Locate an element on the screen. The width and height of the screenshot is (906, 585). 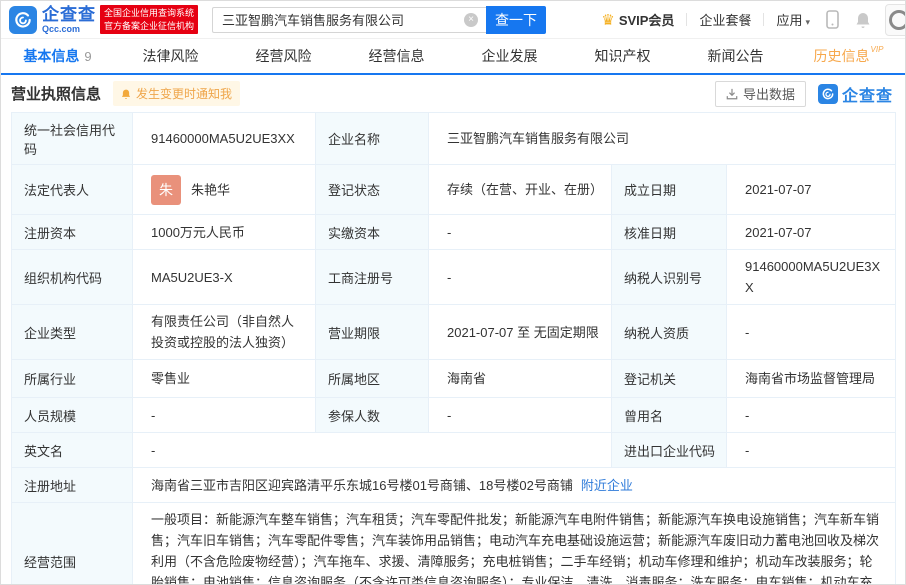
nearby-companies-link: 附近企业 is located at coordinates (607, 485).